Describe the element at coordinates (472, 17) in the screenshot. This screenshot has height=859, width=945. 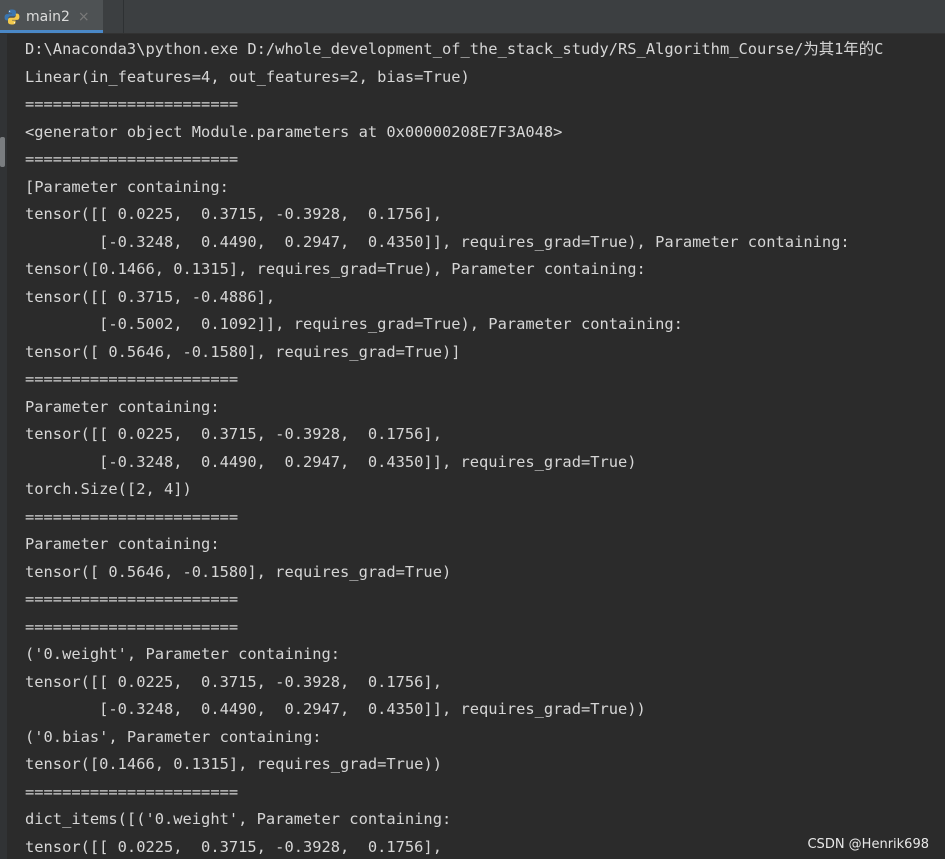
I see `run-tab-bar: main2 ×` at that location.